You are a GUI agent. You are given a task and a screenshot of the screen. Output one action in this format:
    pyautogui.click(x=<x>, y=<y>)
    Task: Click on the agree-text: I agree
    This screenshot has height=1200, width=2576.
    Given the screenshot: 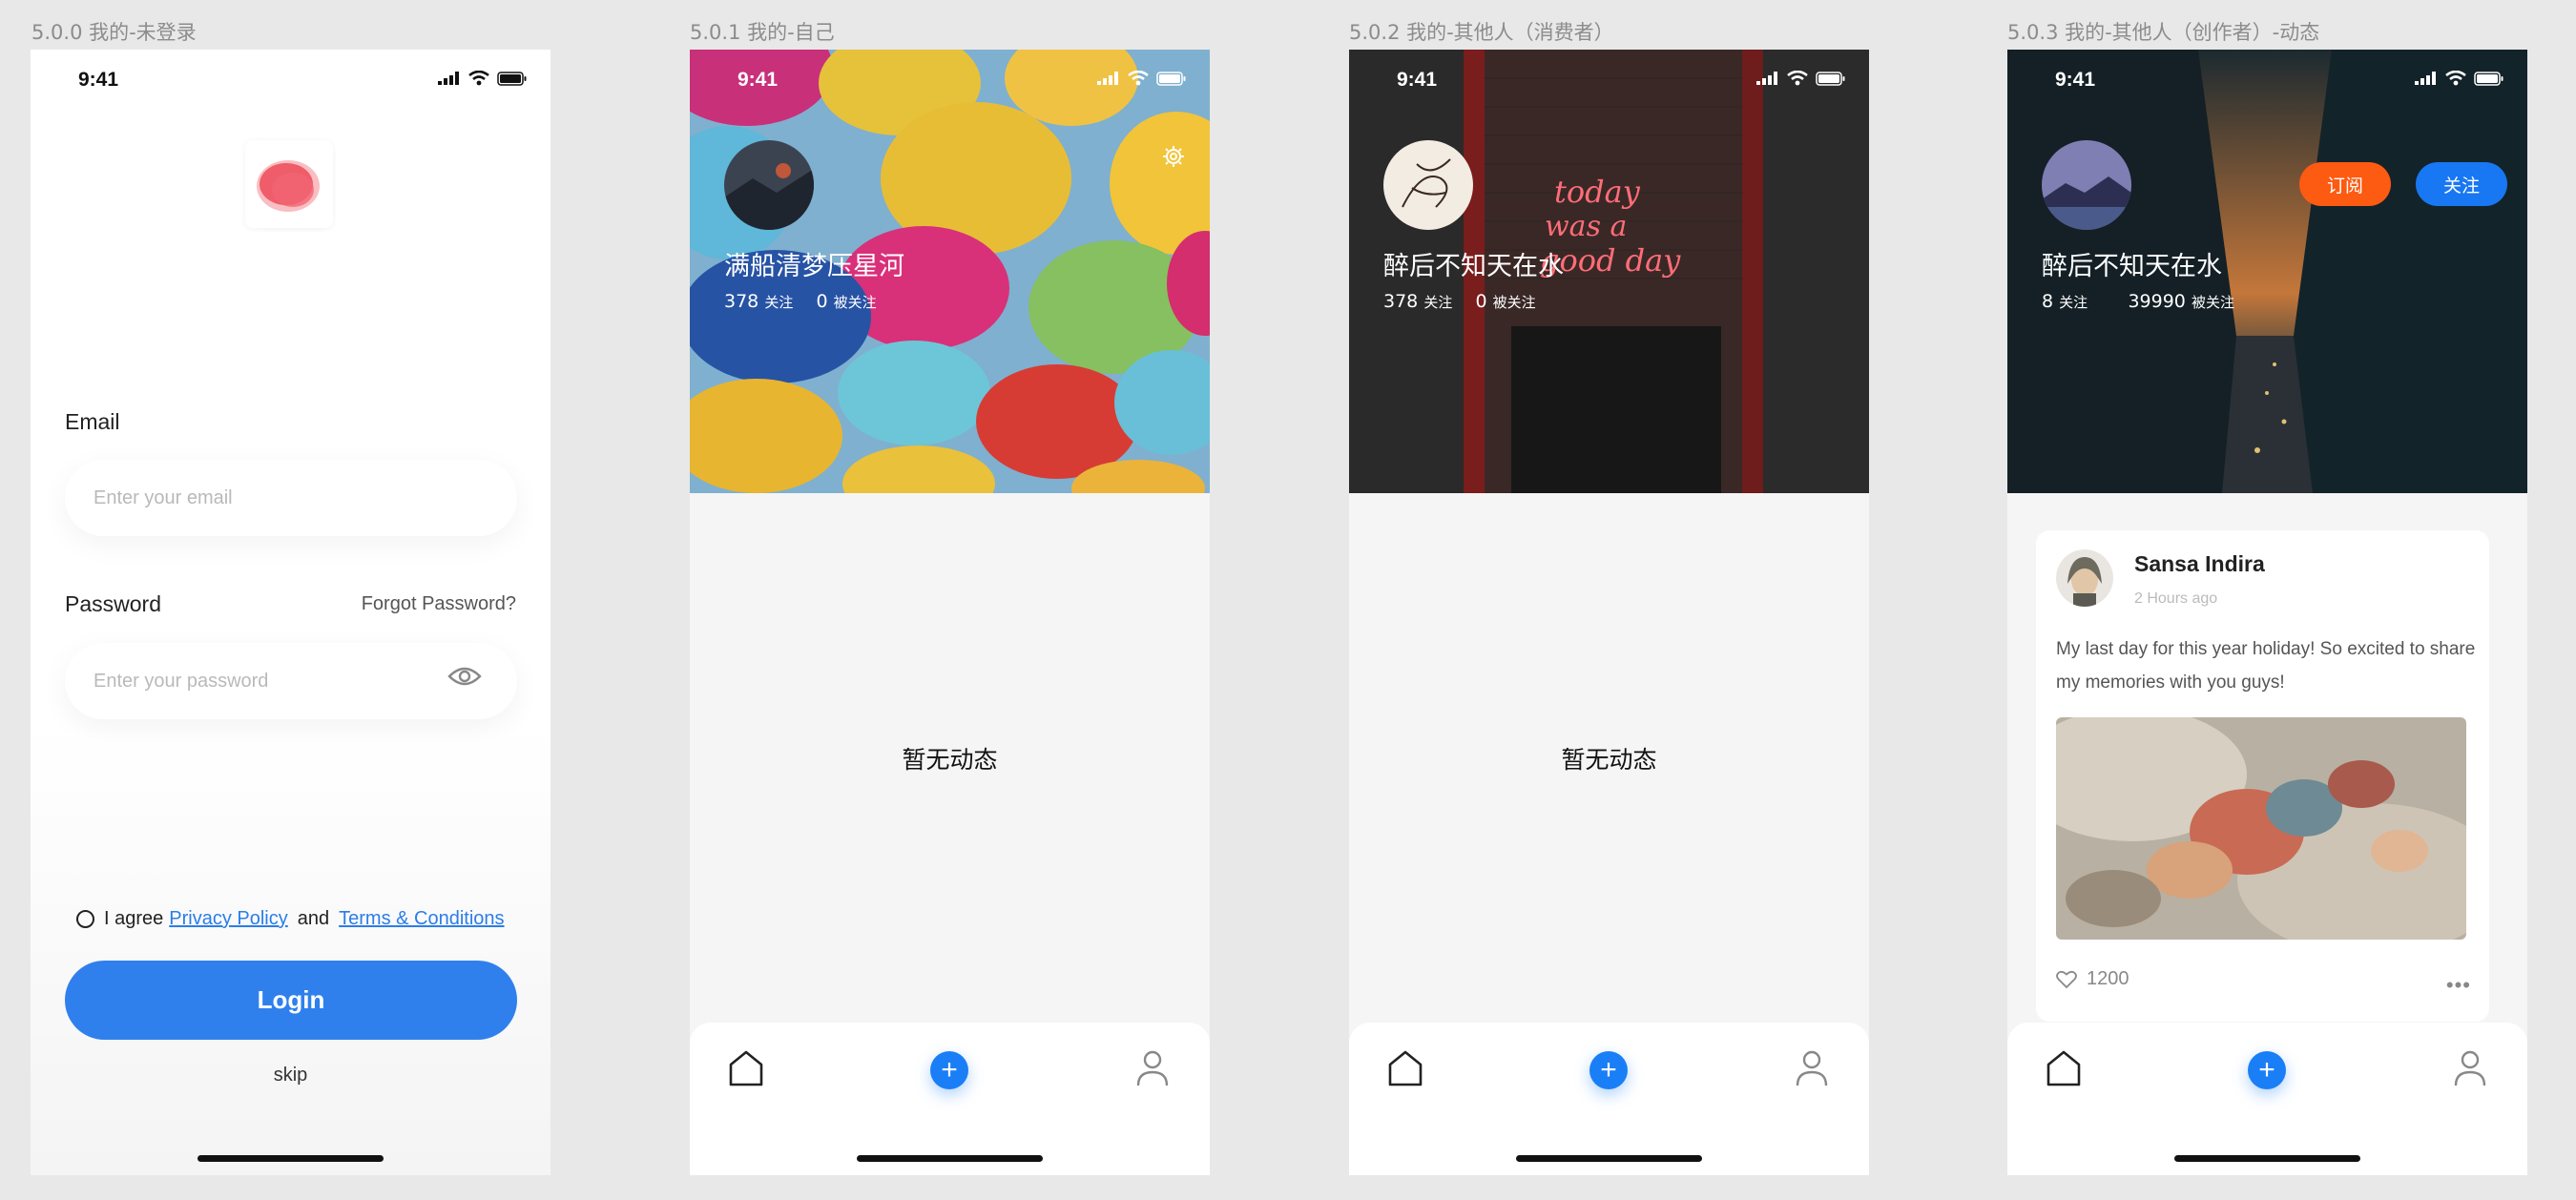 What is the action you would take?
    pyautogui.click(x=134, y=918)
    